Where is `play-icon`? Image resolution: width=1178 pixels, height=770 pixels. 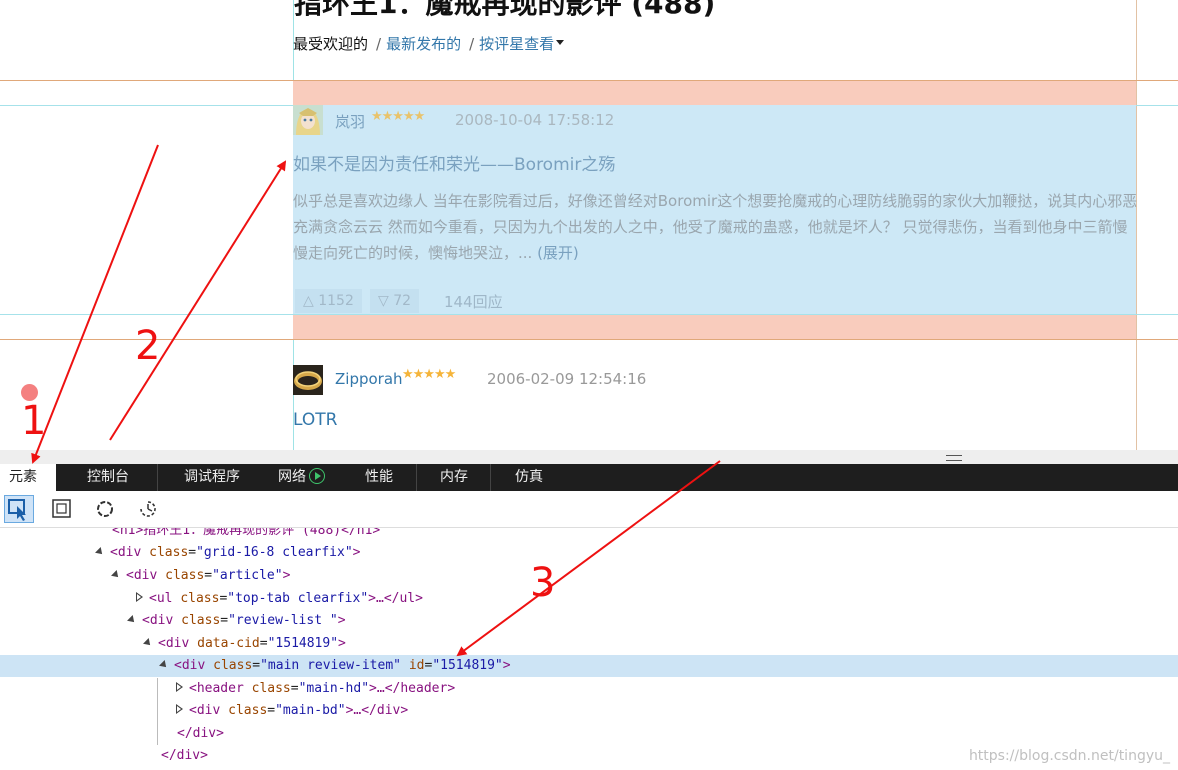
play-icon is located at coordinates (317, 476).